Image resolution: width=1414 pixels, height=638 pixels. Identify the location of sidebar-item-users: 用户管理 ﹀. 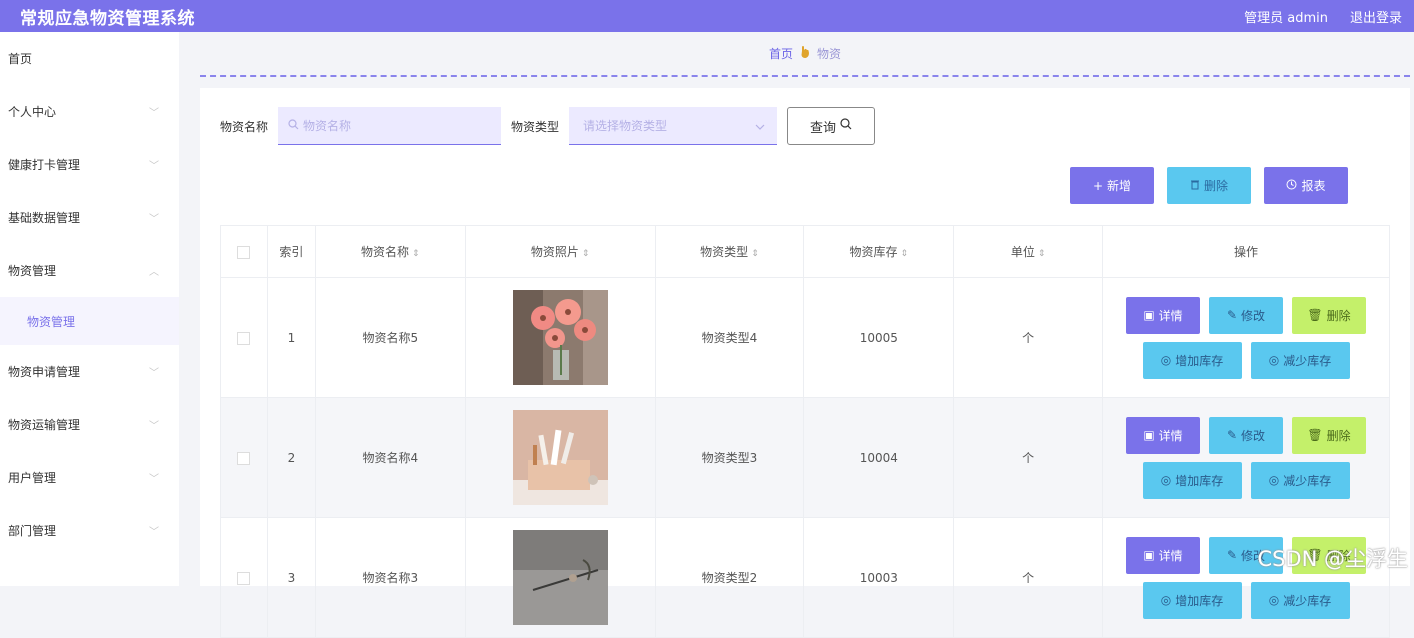
(89, 477).